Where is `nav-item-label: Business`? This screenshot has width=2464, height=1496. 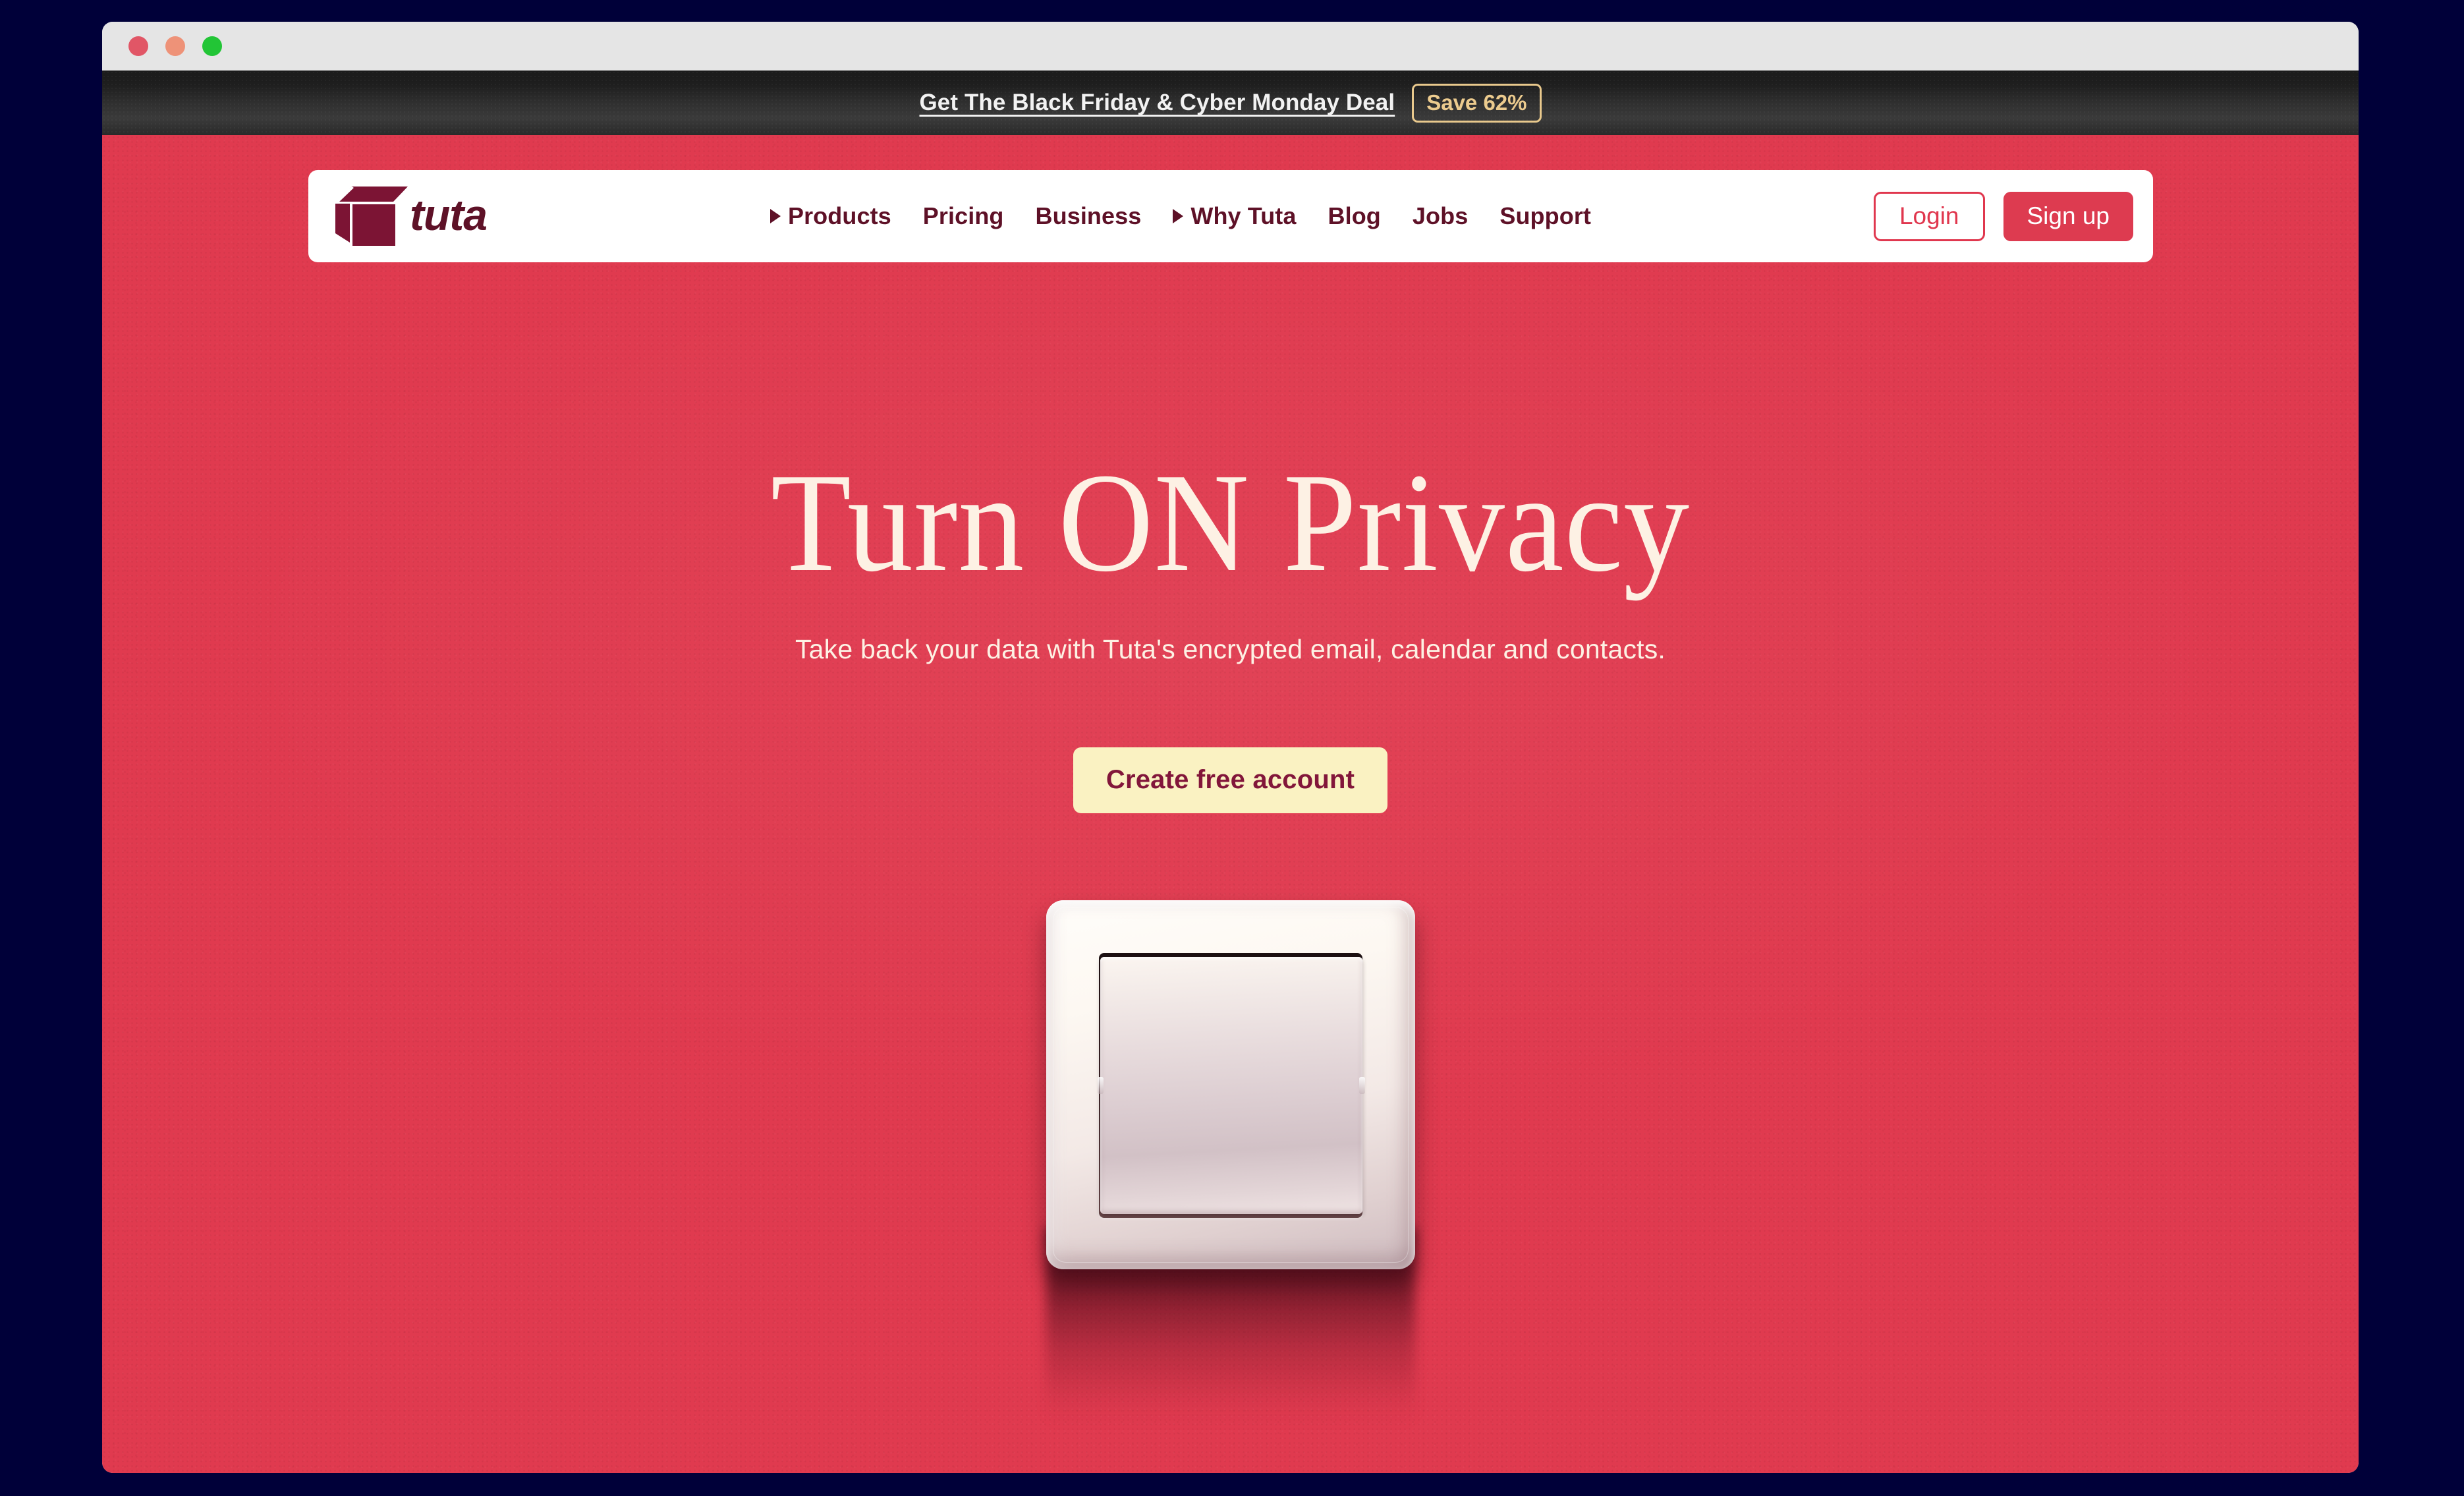 nav-item-label: Business is located at coordinates (1088, 215).